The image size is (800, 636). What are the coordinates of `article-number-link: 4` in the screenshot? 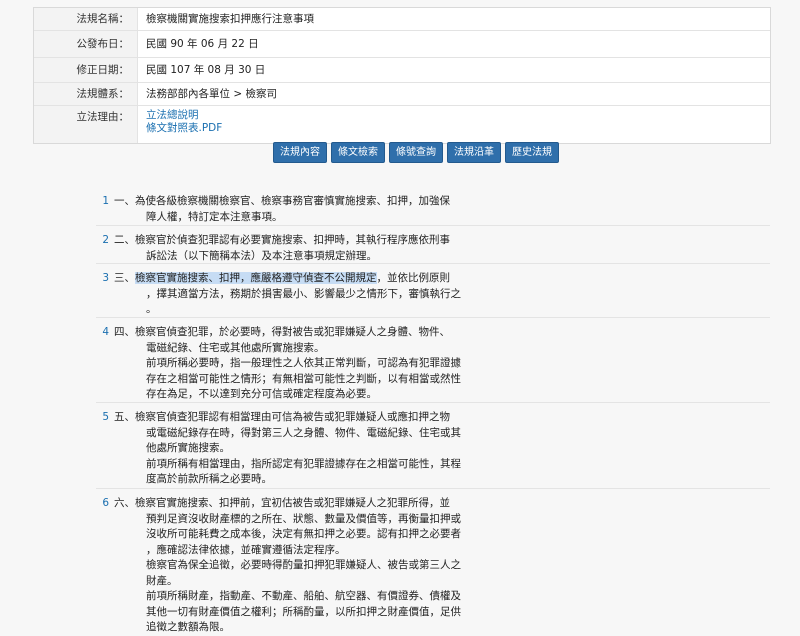 It's located at (105, 363).